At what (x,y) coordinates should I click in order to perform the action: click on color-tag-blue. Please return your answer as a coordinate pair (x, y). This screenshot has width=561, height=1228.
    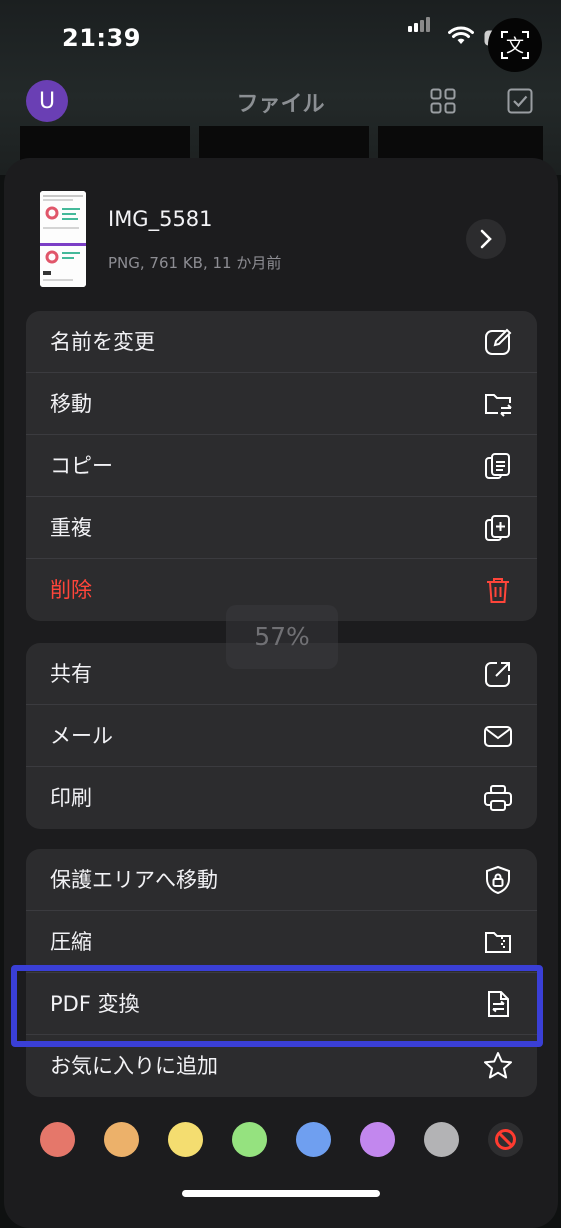
    Looking at the image, I should click on (313, 1139).